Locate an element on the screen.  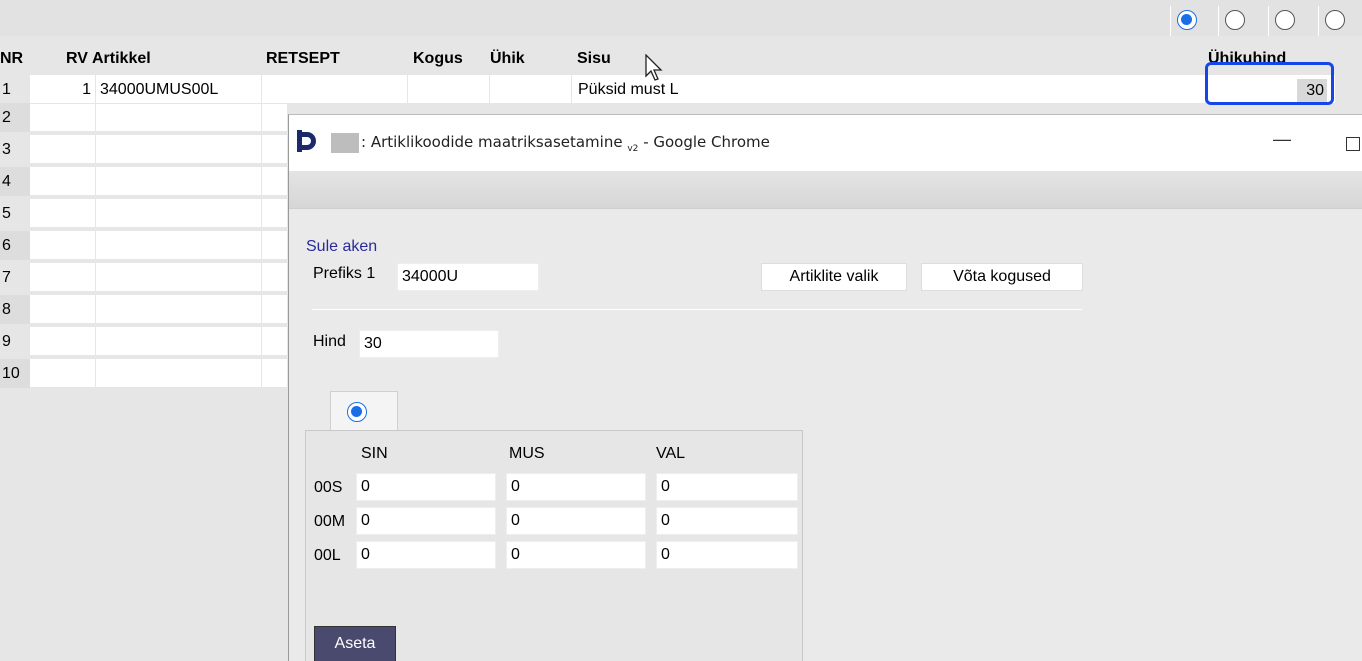
qty-input-00m-mus: 0 is located at coordinates (576, 521).